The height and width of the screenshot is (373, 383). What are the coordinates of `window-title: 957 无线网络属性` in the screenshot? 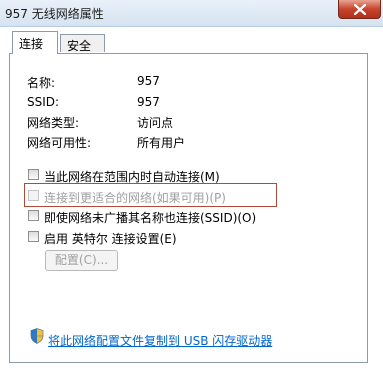 It's located at (54, 14).